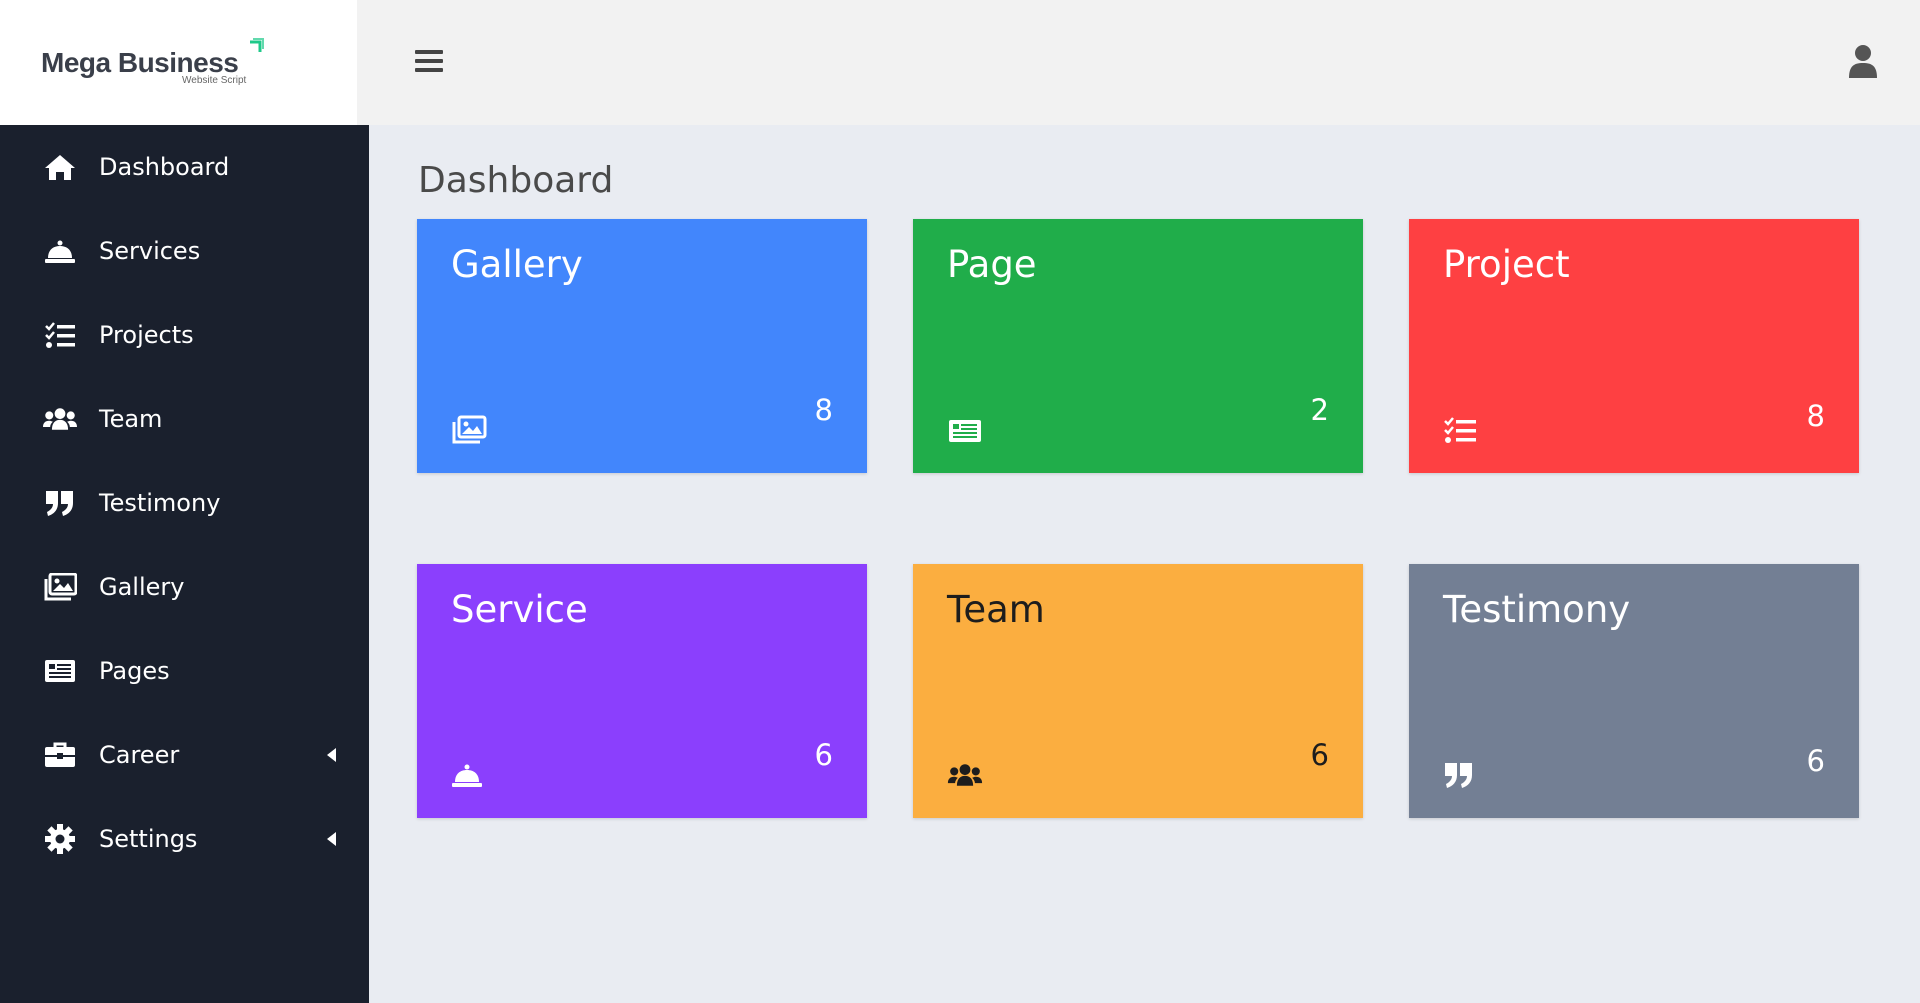  I want to click on card-title: Project, so click(1506, 264).